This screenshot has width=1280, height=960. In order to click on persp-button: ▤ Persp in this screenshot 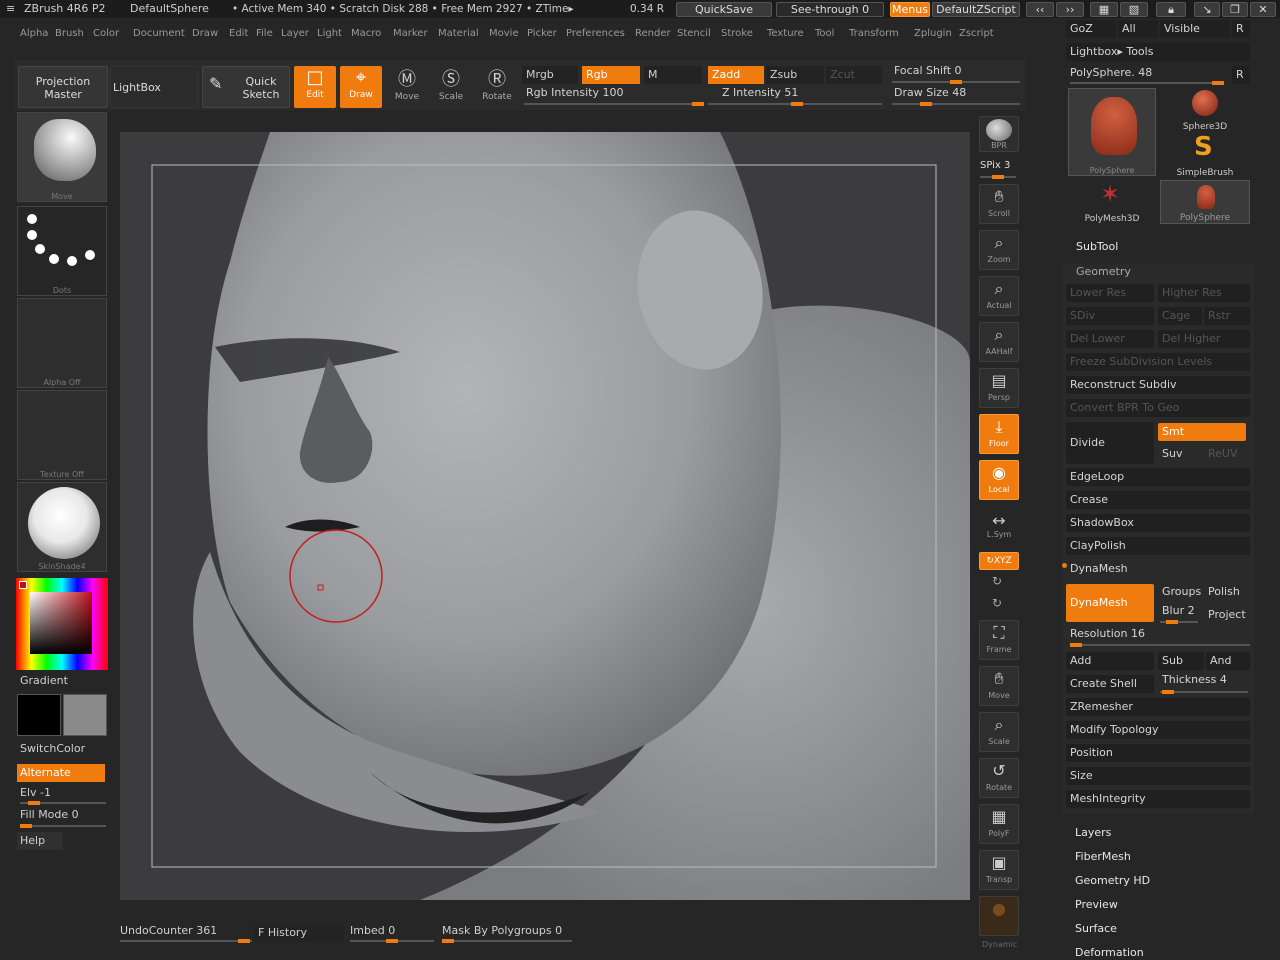, I will do `click(999, 388)`.